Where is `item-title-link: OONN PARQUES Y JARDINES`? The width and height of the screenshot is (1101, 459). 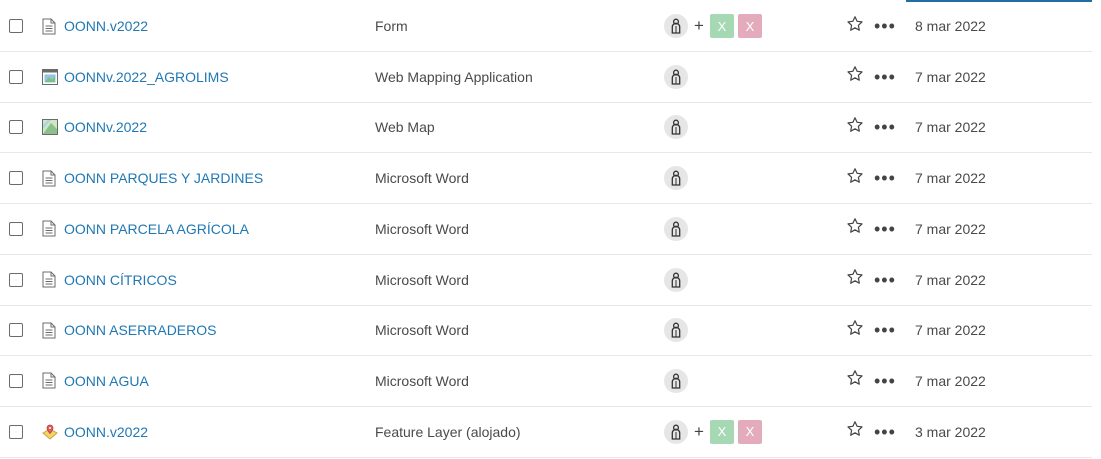
item-title-link: OONN PARQUES Y JARDINES is located at coordinates (163, 178).